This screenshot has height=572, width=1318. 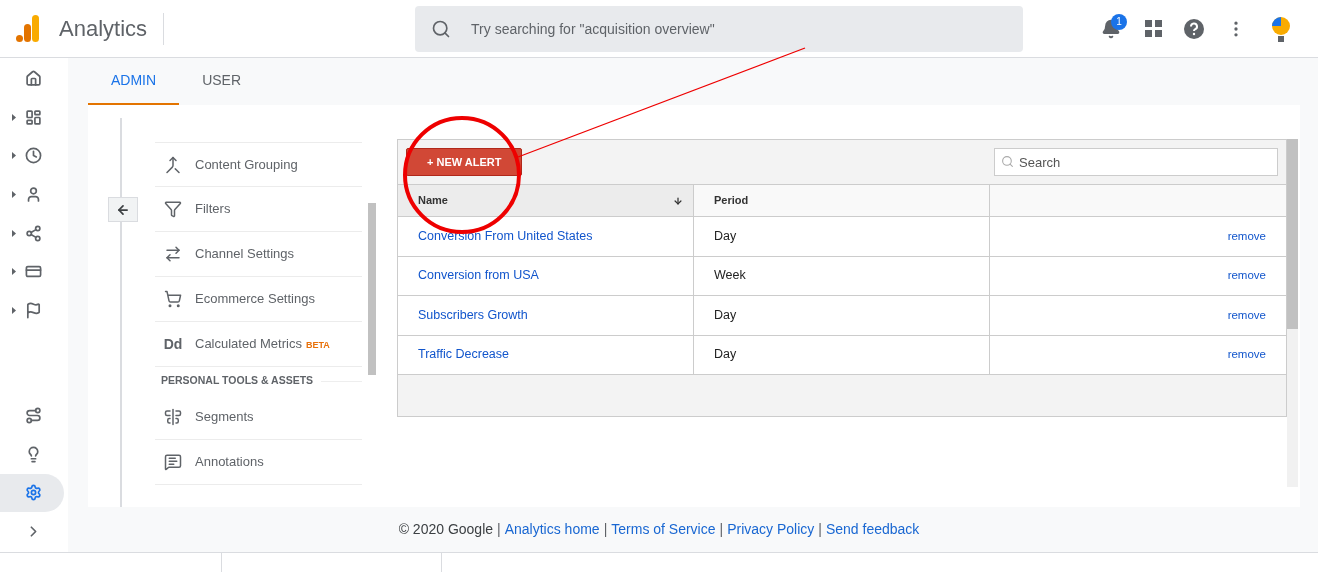 I want to click on app-name: Analytics, so click(x=103, y=29).